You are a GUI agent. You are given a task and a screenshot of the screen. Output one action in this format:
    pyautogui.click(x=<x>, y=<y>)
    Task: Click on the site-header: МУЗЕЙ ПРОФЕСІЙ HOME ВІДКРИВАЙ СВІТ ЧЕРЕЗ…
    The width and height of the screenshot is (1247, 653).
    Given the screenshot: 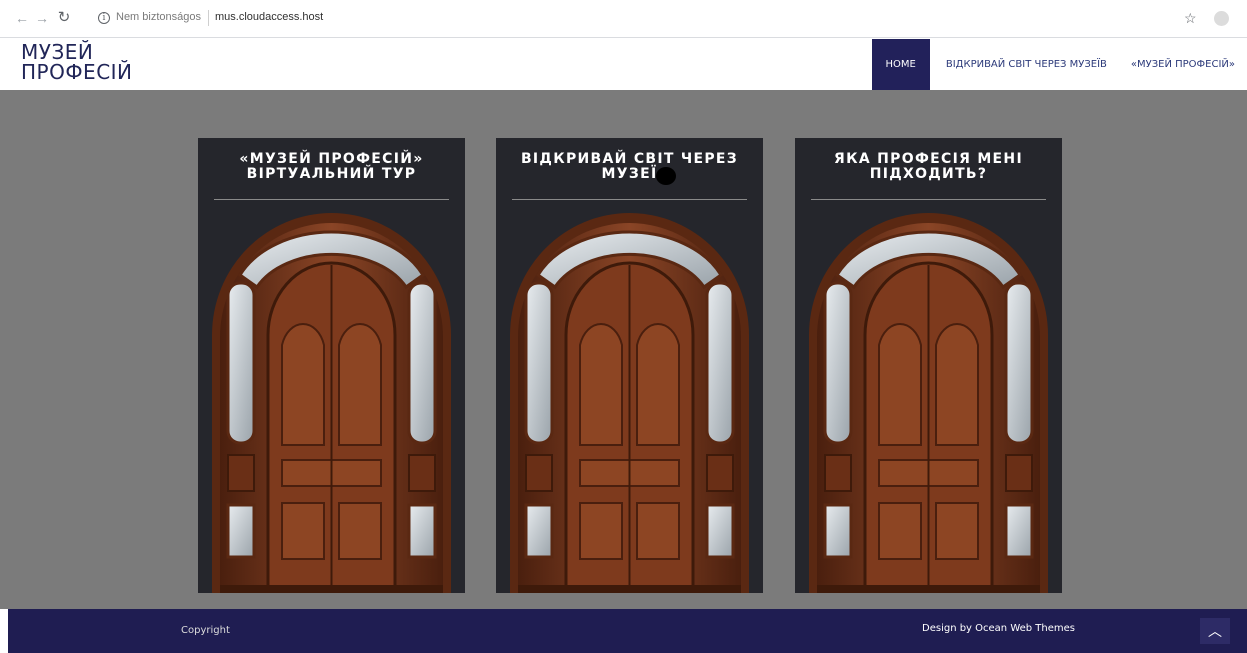 What is the action you would take?
    pyautogui.click(x=623, y=64)
    